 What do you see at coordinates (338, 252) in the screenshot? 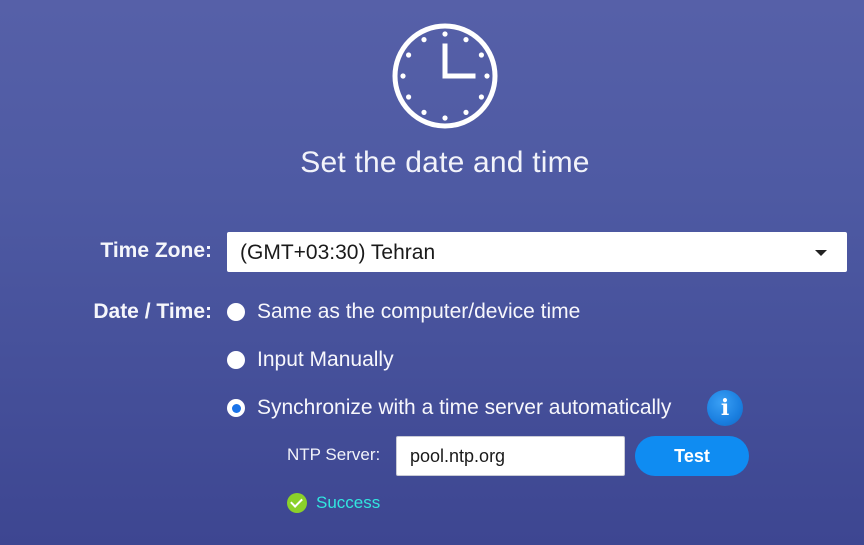
I see `time-zone-value: (GMT+03:30) Tehran` at bounding box center [338, 252].